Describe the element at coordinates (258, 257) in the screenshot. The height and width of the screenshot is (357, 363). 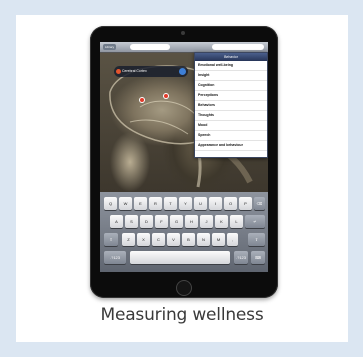
I see `keyboard-hide-key: ⌨` at that location.